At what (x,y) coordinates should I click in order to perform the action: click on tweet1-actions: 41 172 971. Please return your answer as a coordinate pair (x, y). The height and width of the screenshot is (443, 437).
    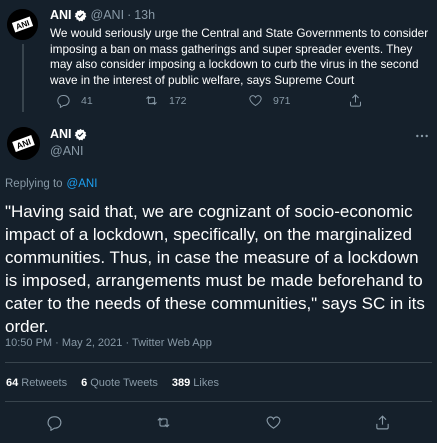
    Looking at the image, I should click on (209, 100).